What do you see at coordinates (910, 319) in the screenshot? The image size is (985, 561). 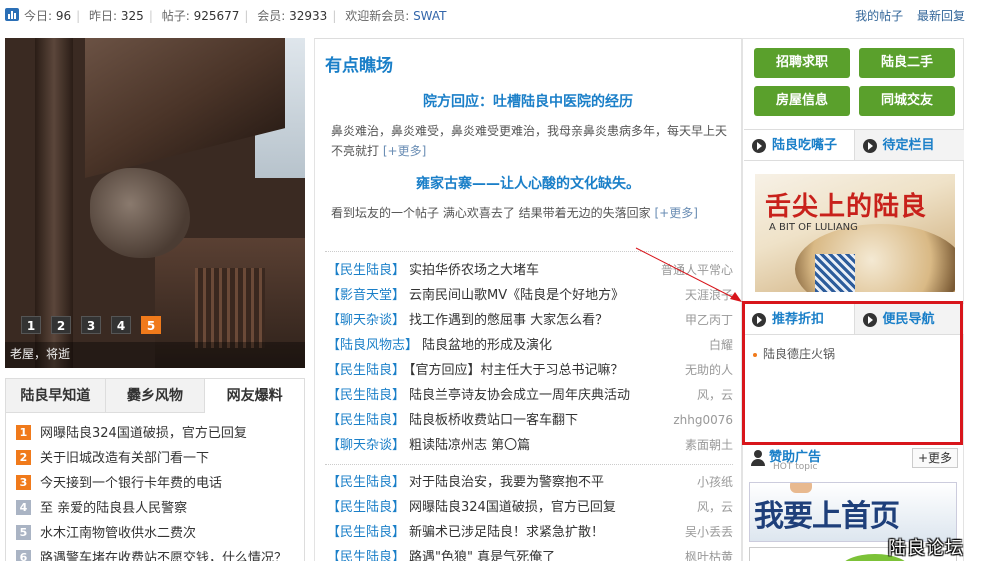 I see `tab-convenience-nav: 便民导航` at bounding box center [910, 319].